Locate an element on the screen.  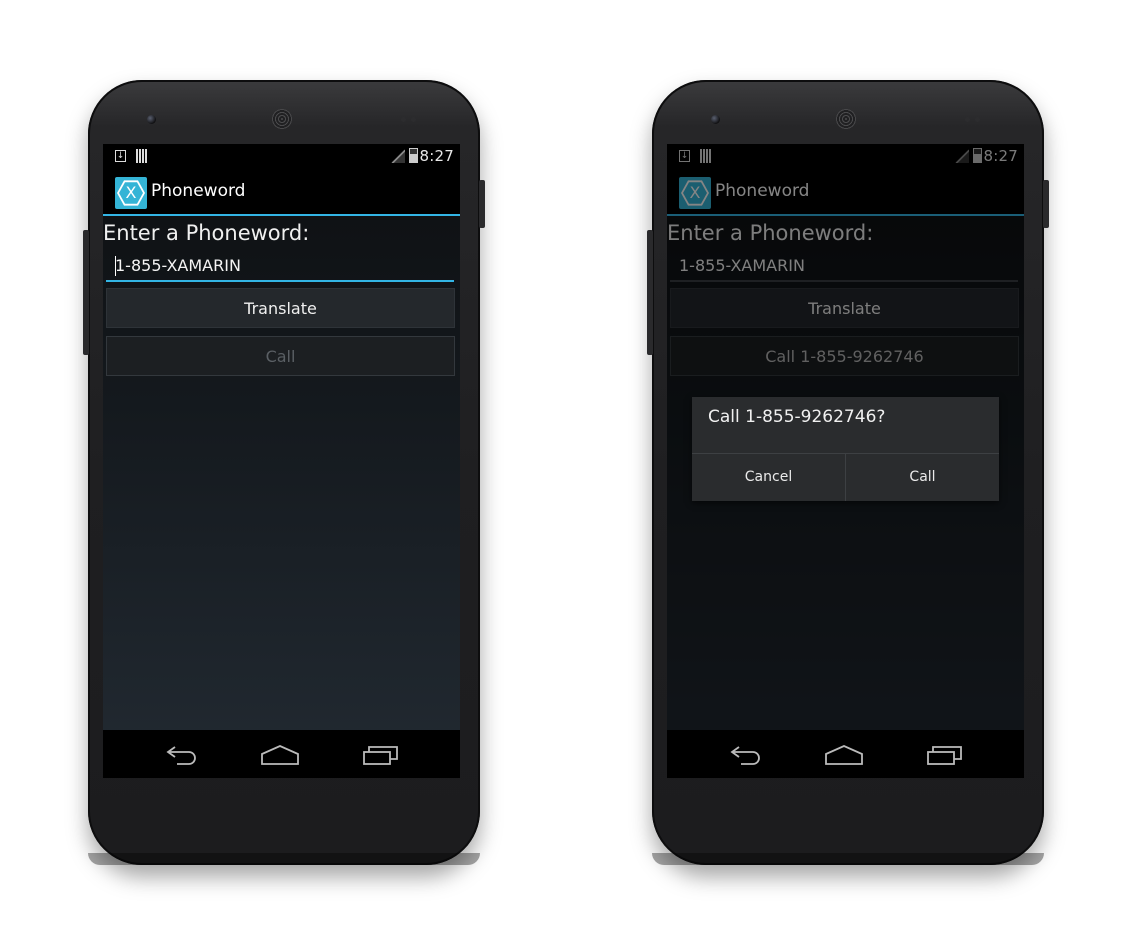
dialog-button-bar: Cancel Call is located at coordinates (845, 477).